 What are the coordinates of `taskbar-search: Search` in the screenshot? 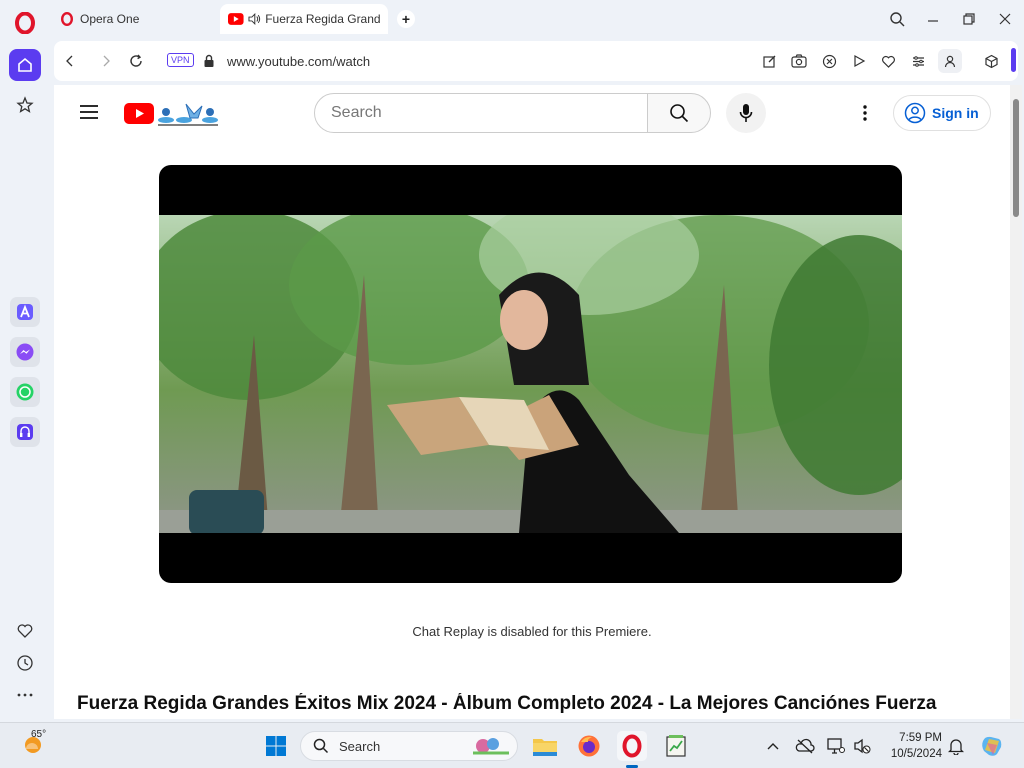 It's located at (409, 746).